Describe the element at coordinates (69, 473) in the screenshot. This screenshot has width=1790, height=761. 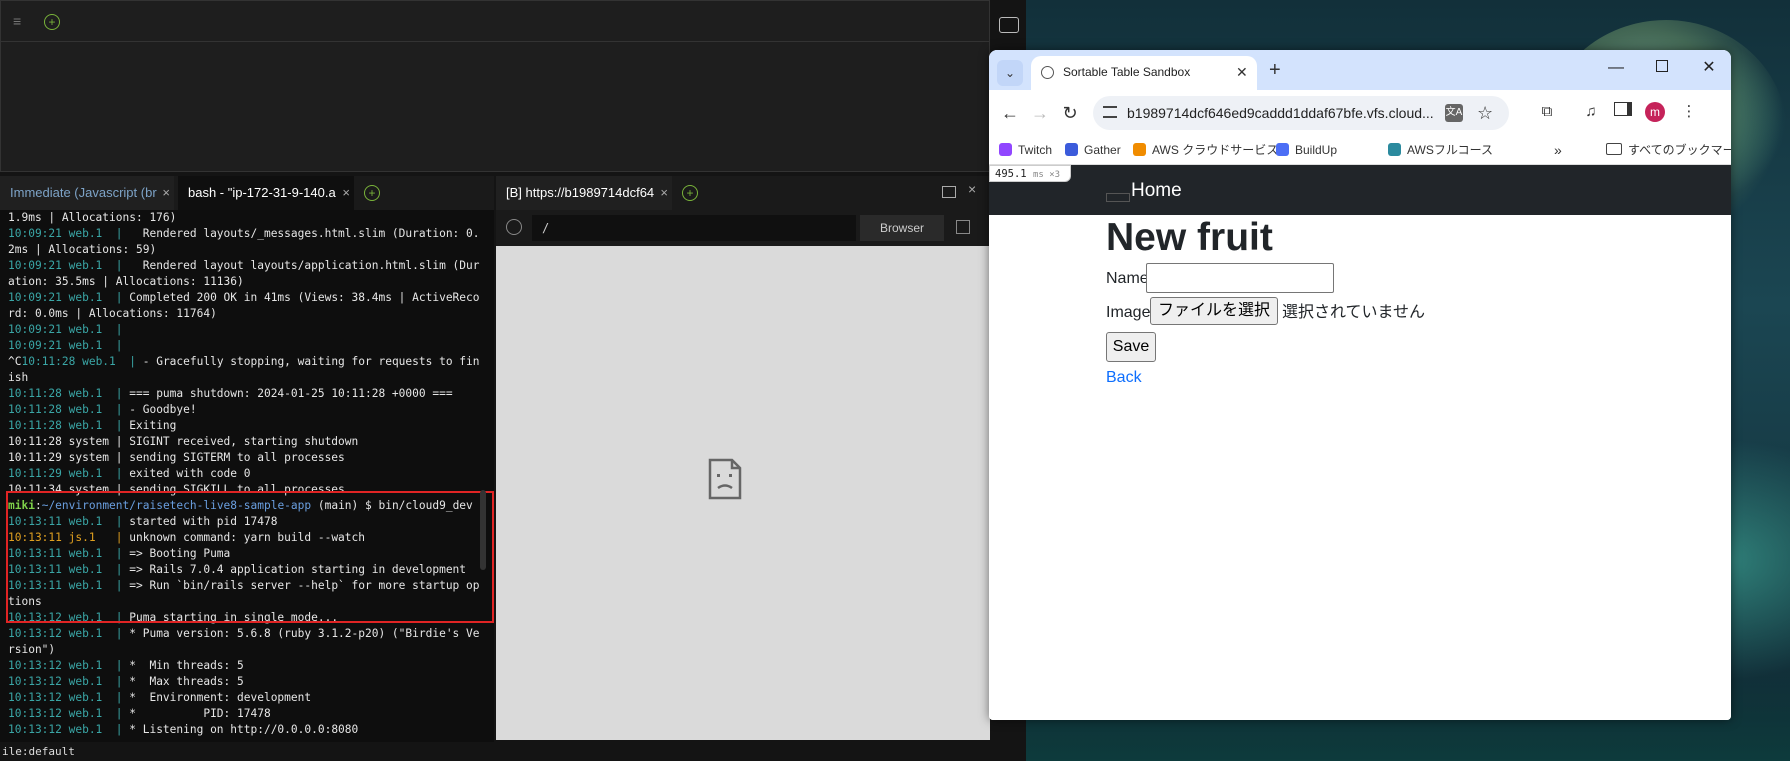
I see `terminal-text: 10:11:29 web.1 |` at that location.